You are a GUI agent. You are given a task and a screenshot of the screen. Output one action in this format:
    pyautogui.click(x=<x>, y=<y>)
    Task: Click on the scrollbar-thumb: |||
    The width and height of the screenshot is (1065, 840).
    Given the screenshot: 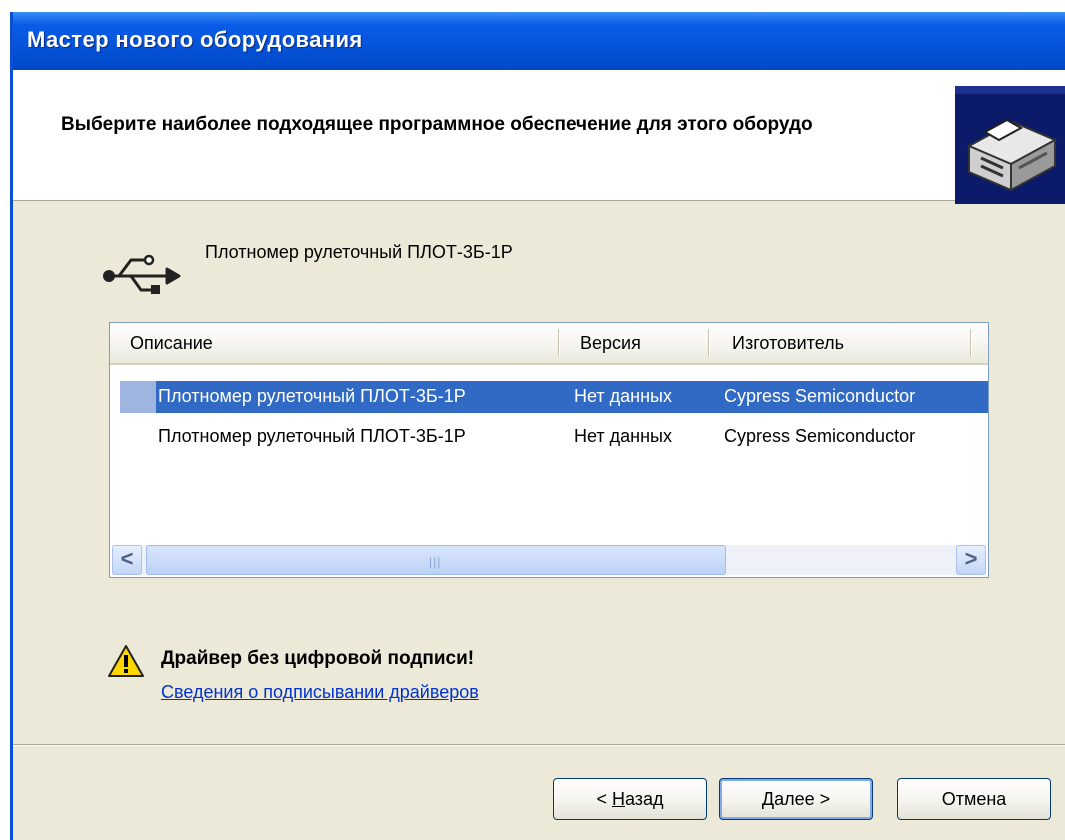 What is the action you would take?
    pyautogui.click(x=436, y=560)
    